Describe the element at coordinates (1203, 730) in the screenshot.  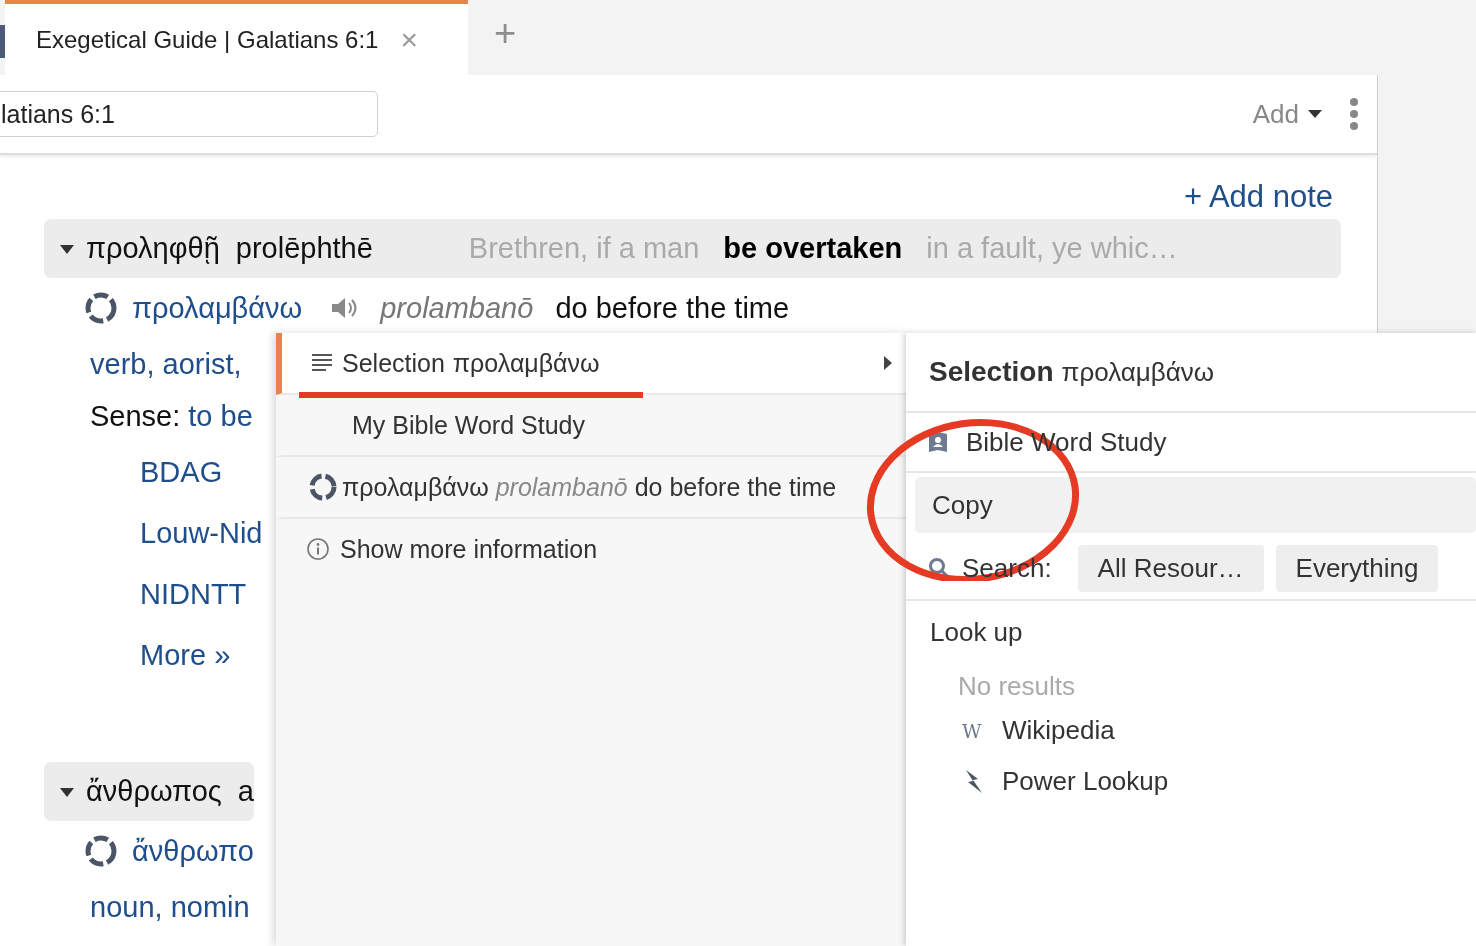
I see `lookup-link: W Wikipedia` at that location.